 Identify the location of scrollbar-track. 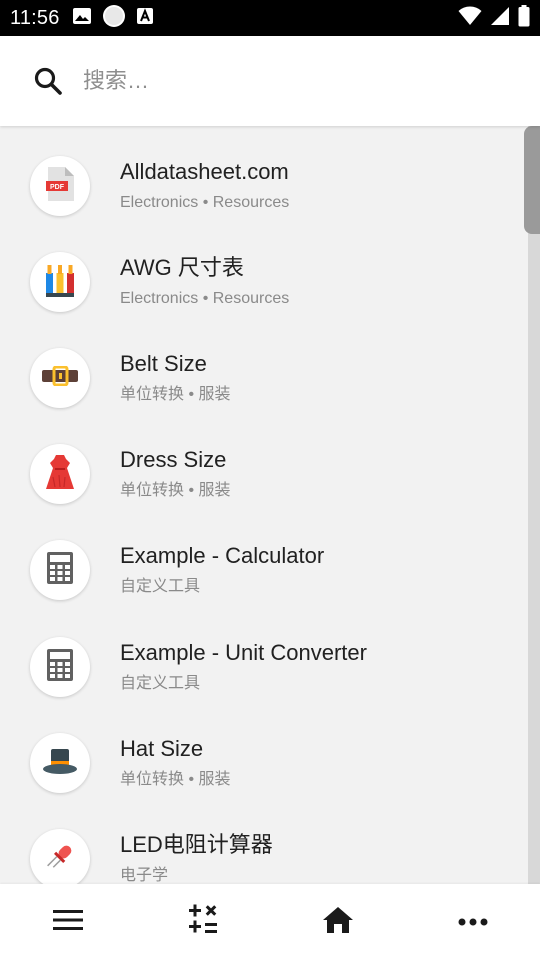
(534, 505).